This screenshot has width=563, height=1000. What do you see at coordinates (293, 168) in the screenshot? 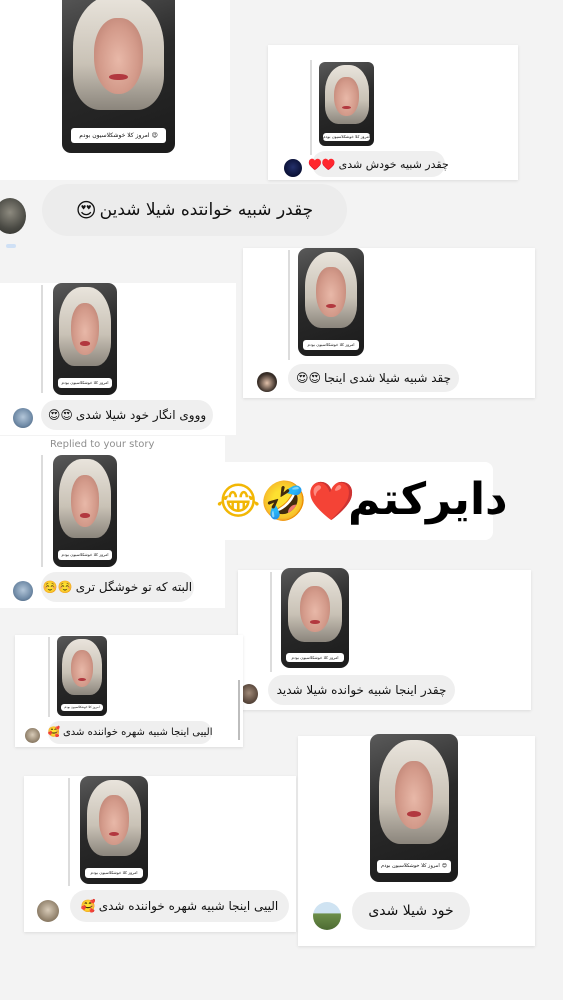
I see `avatar-dark-circle` at bounding box center [293, 168].